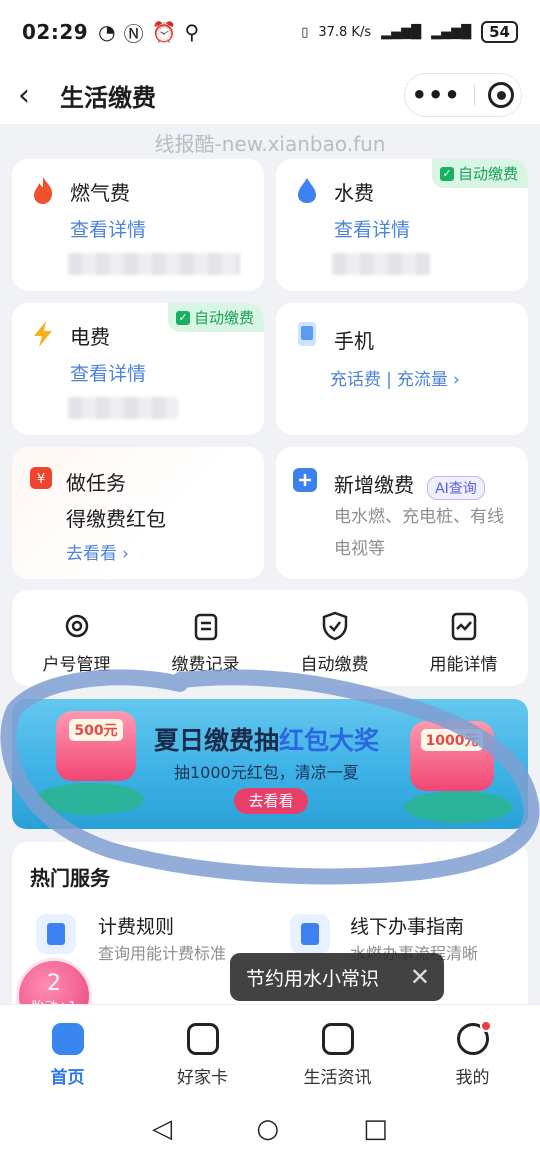 The image size is (540, 1162). What do you see at coordinates (463, 95) in the screenshot?
I see `mini-program-capsule: •••` at bounding box center [463, 95].